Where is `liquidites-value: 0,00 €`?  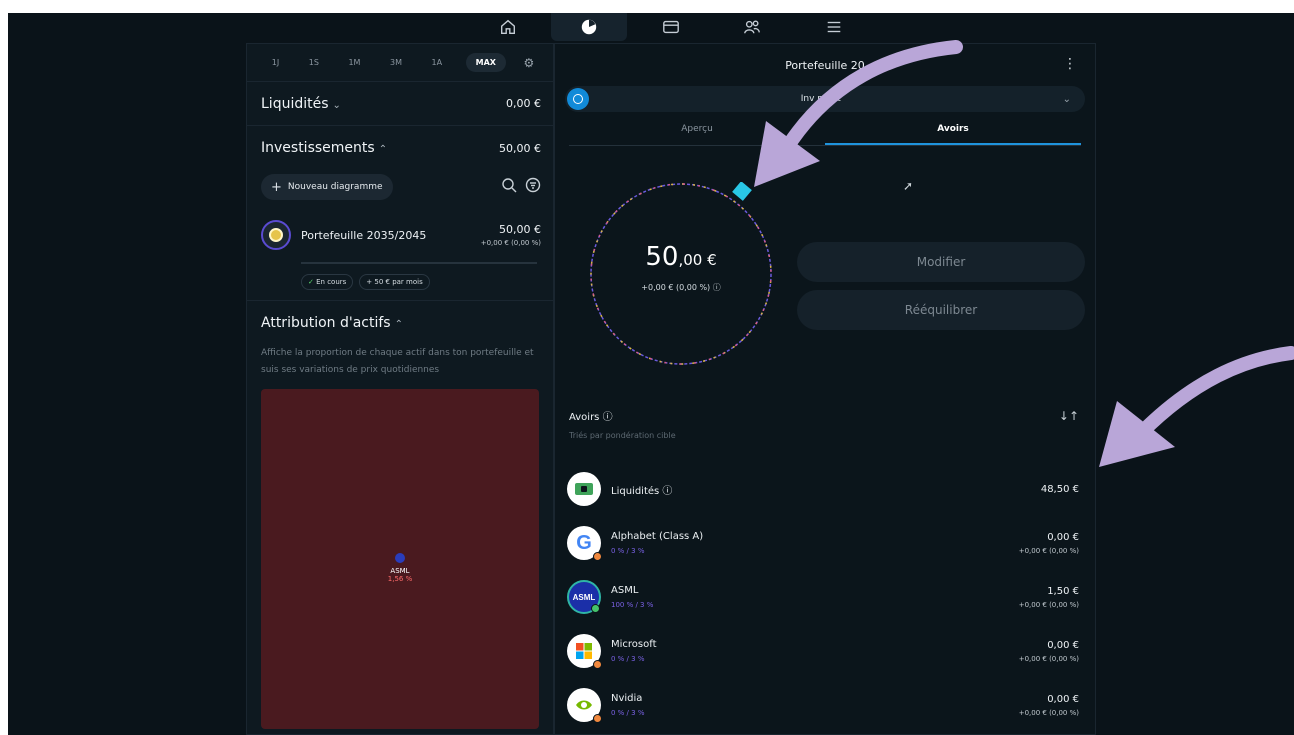
liquidites-value: 0,00 € is located at coordinates (523, 103).